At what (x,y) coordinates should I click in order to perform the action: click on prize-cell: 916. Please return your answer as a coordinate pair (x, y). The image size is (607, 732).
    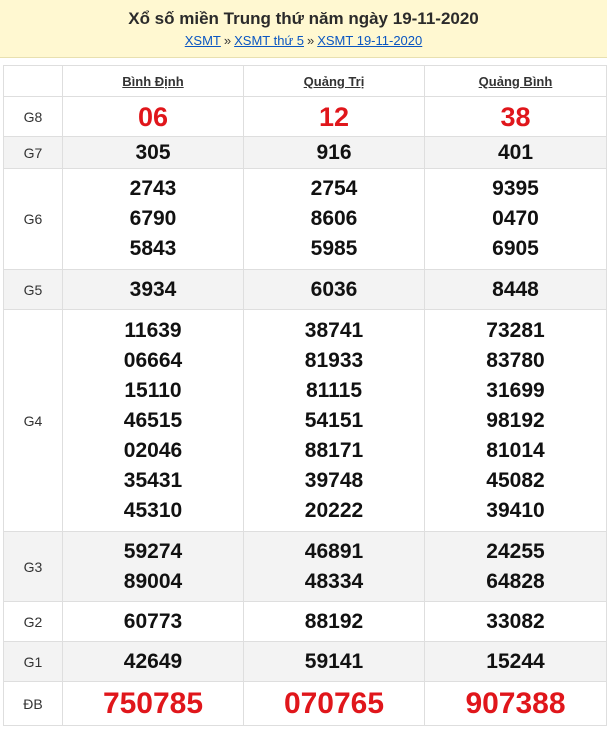
    Looking at the image, I should click on (334, 152).